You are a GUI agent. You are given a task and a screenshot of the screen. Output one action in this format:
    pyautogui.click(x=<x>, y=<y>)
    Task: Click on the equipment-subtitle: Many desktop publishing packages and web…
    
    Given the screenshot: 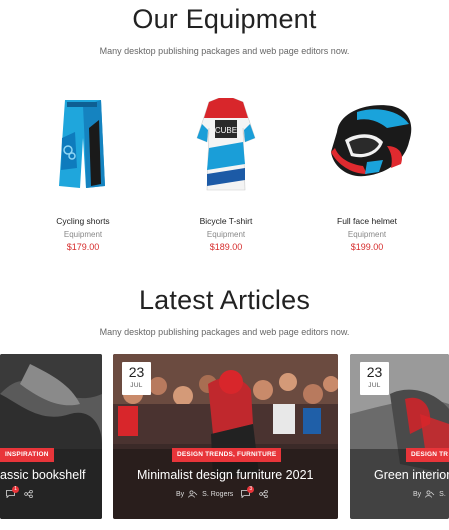 What is the action you would take?
    pyautogui.click(x=224, y=51)
    